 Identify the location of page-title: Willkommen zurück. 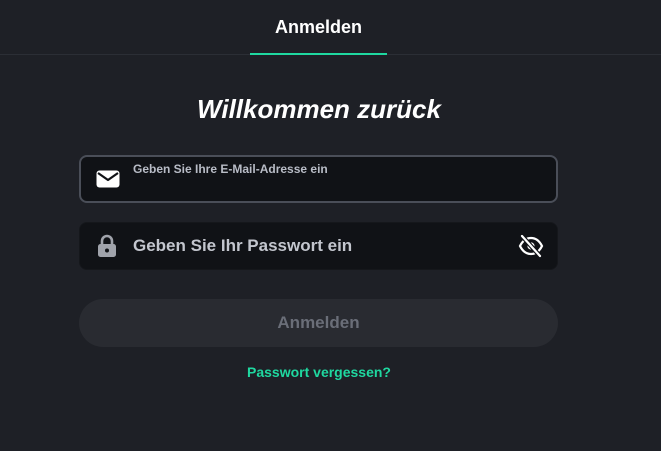
(319, 109).